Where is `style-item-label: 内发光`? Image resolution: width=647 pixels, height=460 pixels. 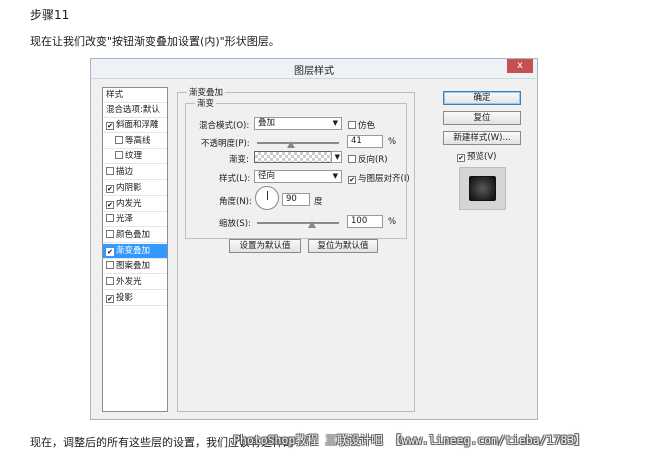
style-item-label: 内发光 is located at coordinates (129, 203).